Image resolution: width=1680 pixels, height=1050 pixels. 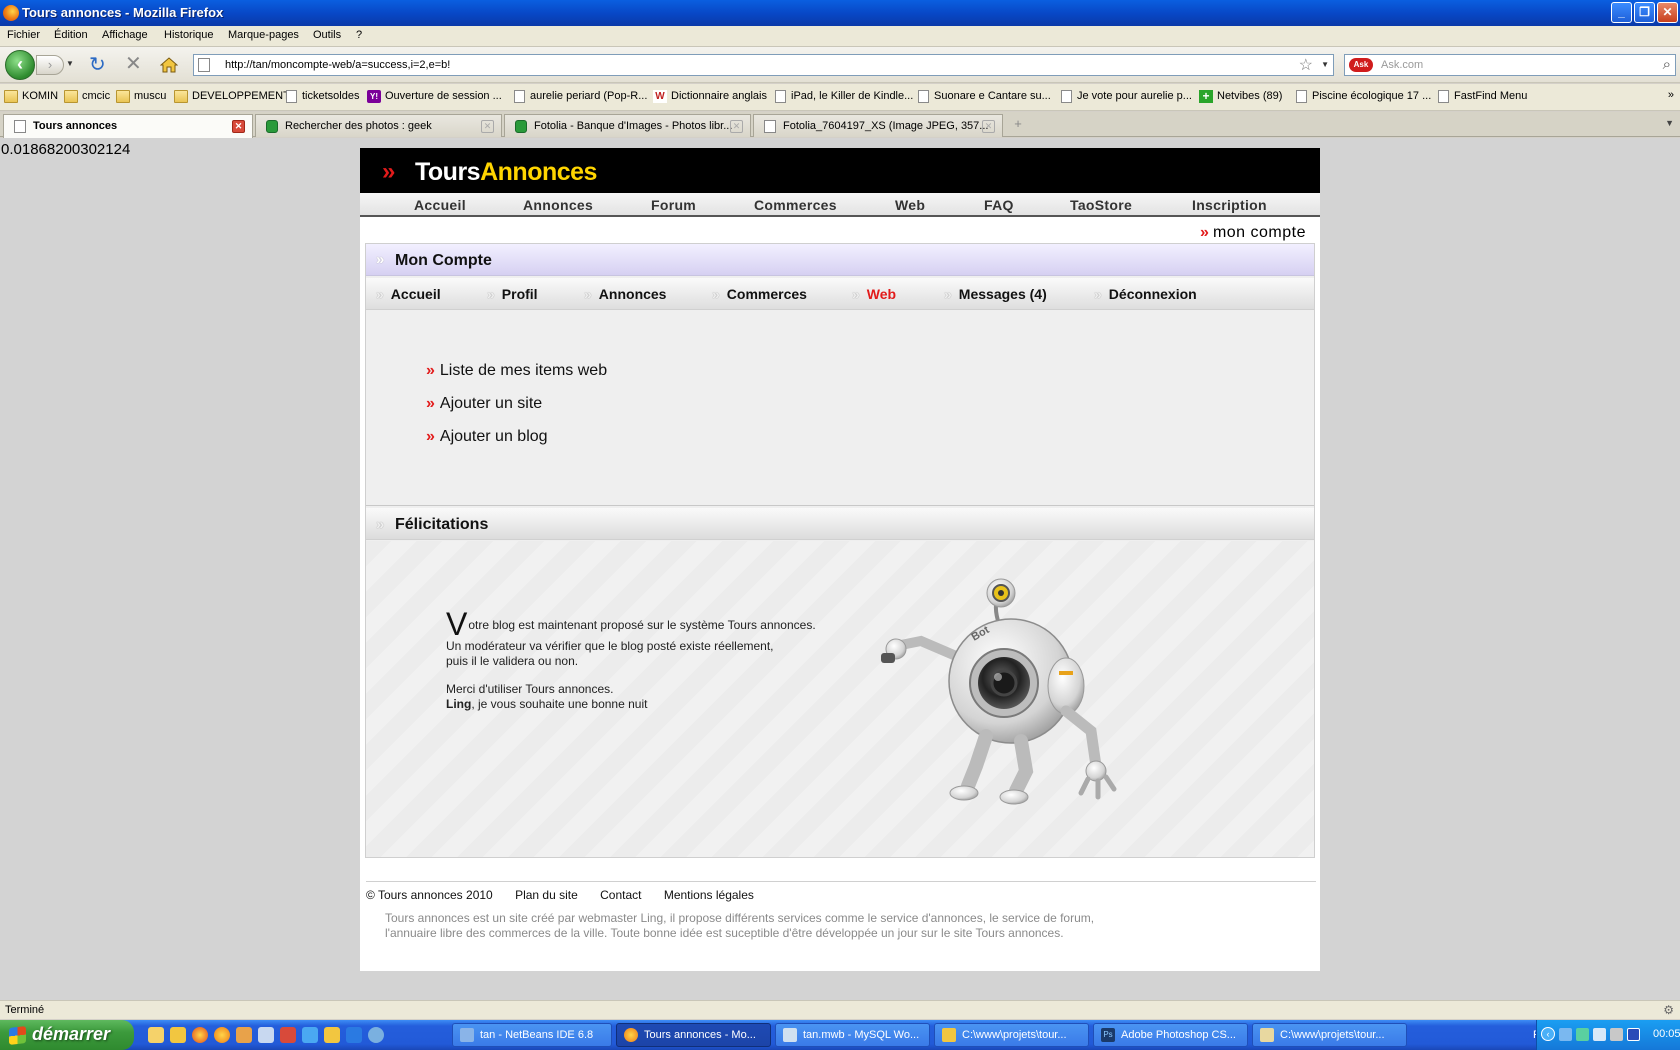 I want to click on nav-annonces: Annonces, so click(x=558, y=205).